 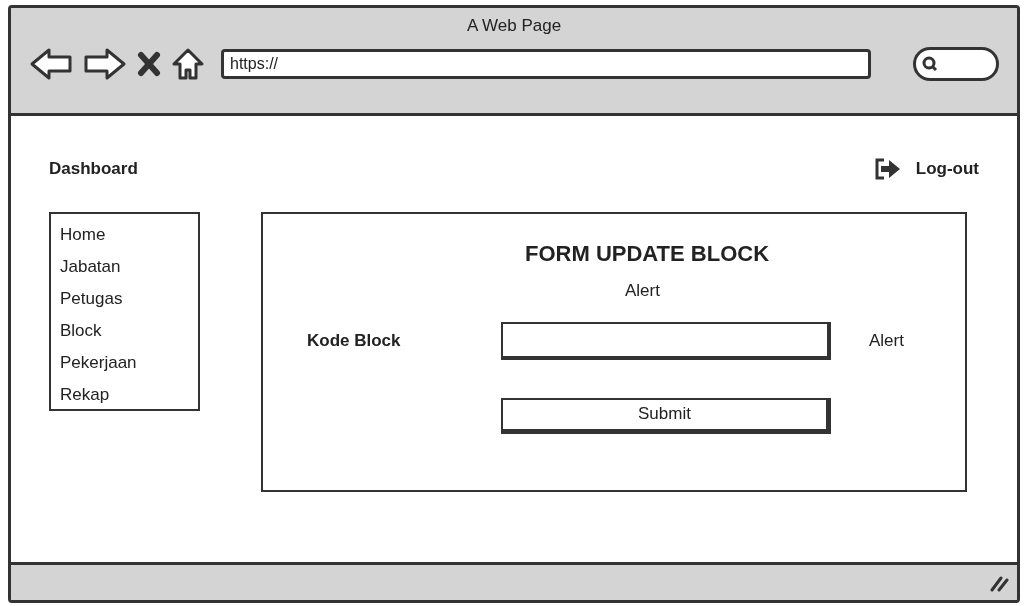 I want to click on kode-block-field, so click(x=666, y=340).